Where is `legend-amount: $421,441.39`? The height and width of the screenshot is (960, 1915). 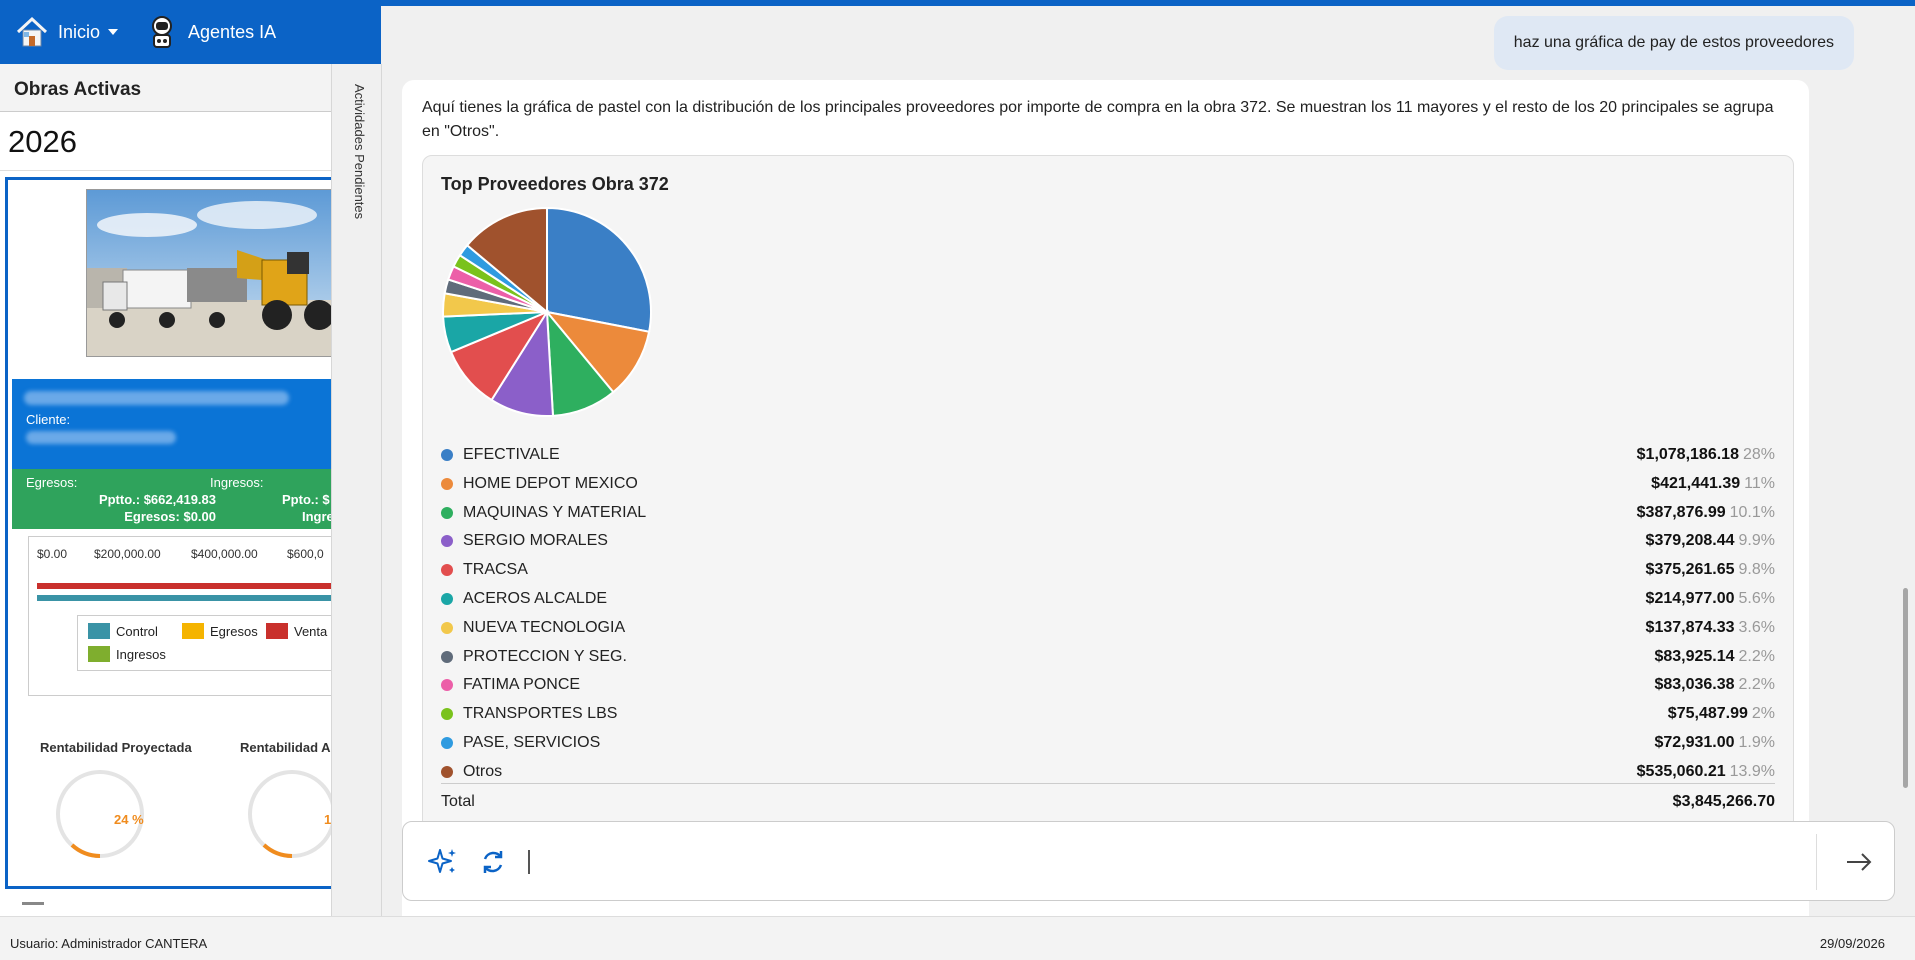 legend-amount: $421,441.39 is located at coordinates (1696, 483).